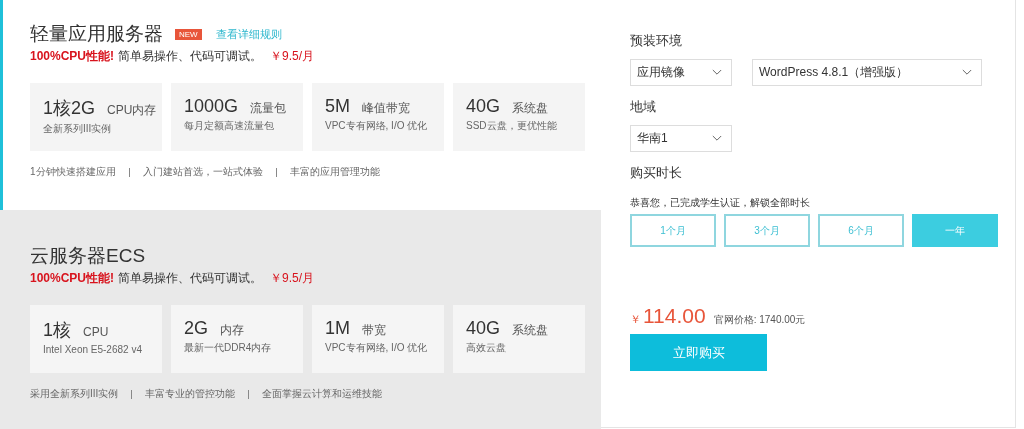  What do you see at coordinates (228, 348) in the screenshot?
I see `spec-detail: 最新一代DDR4内存` at bounding box center [228, 348].